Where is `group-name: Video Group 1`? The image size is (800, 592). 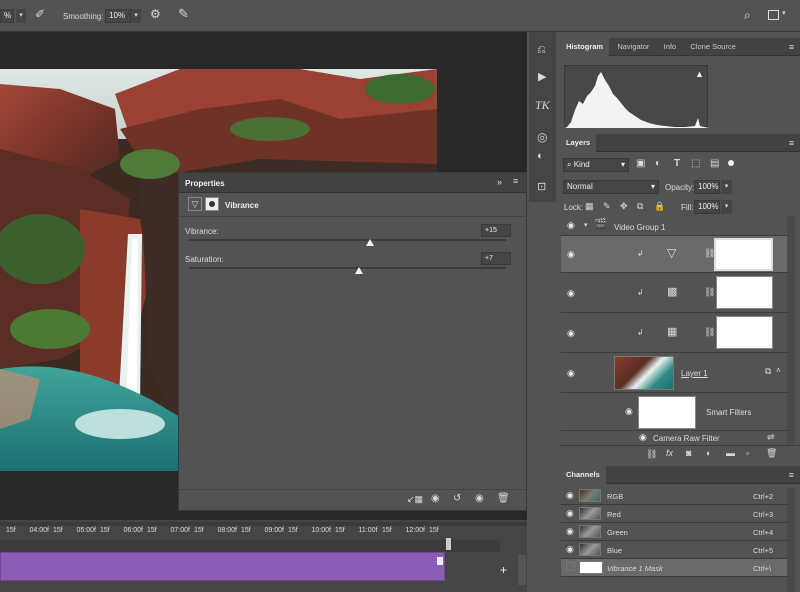
group-name: Video Group 1 is located at coordinates (639, 227).